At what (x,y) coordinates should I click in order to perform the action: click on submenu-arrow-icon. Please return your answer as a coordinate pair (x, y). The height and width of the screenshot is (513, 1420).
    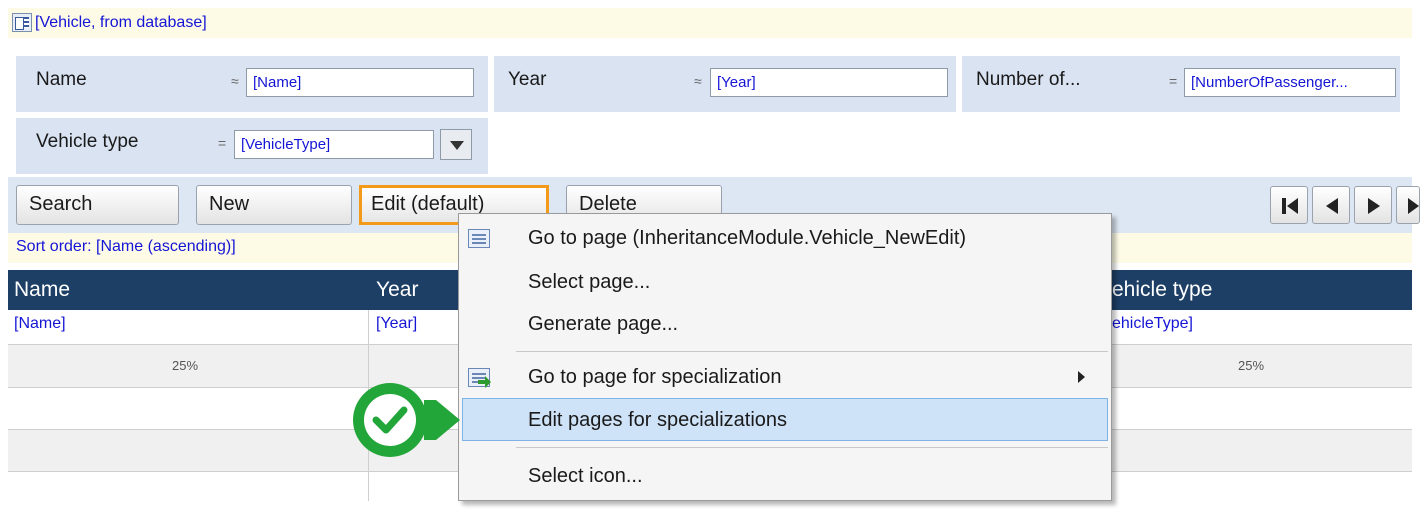
    Looking at the image, I should click on (1081, 377).